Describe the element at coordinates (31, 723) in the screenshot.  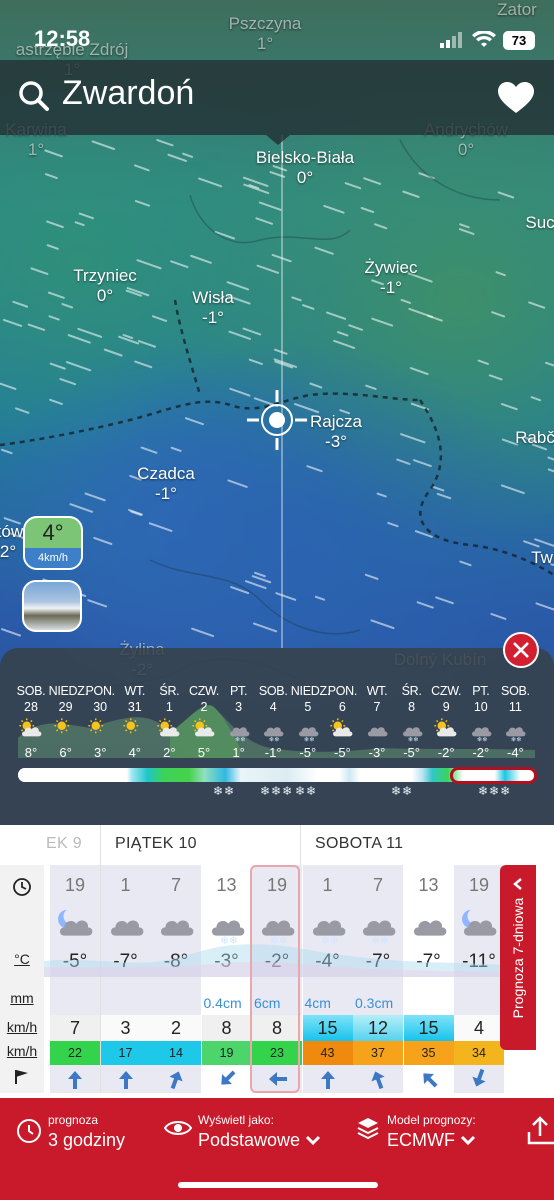
I see `forecast-day: SOB. 28 8°` at that location.